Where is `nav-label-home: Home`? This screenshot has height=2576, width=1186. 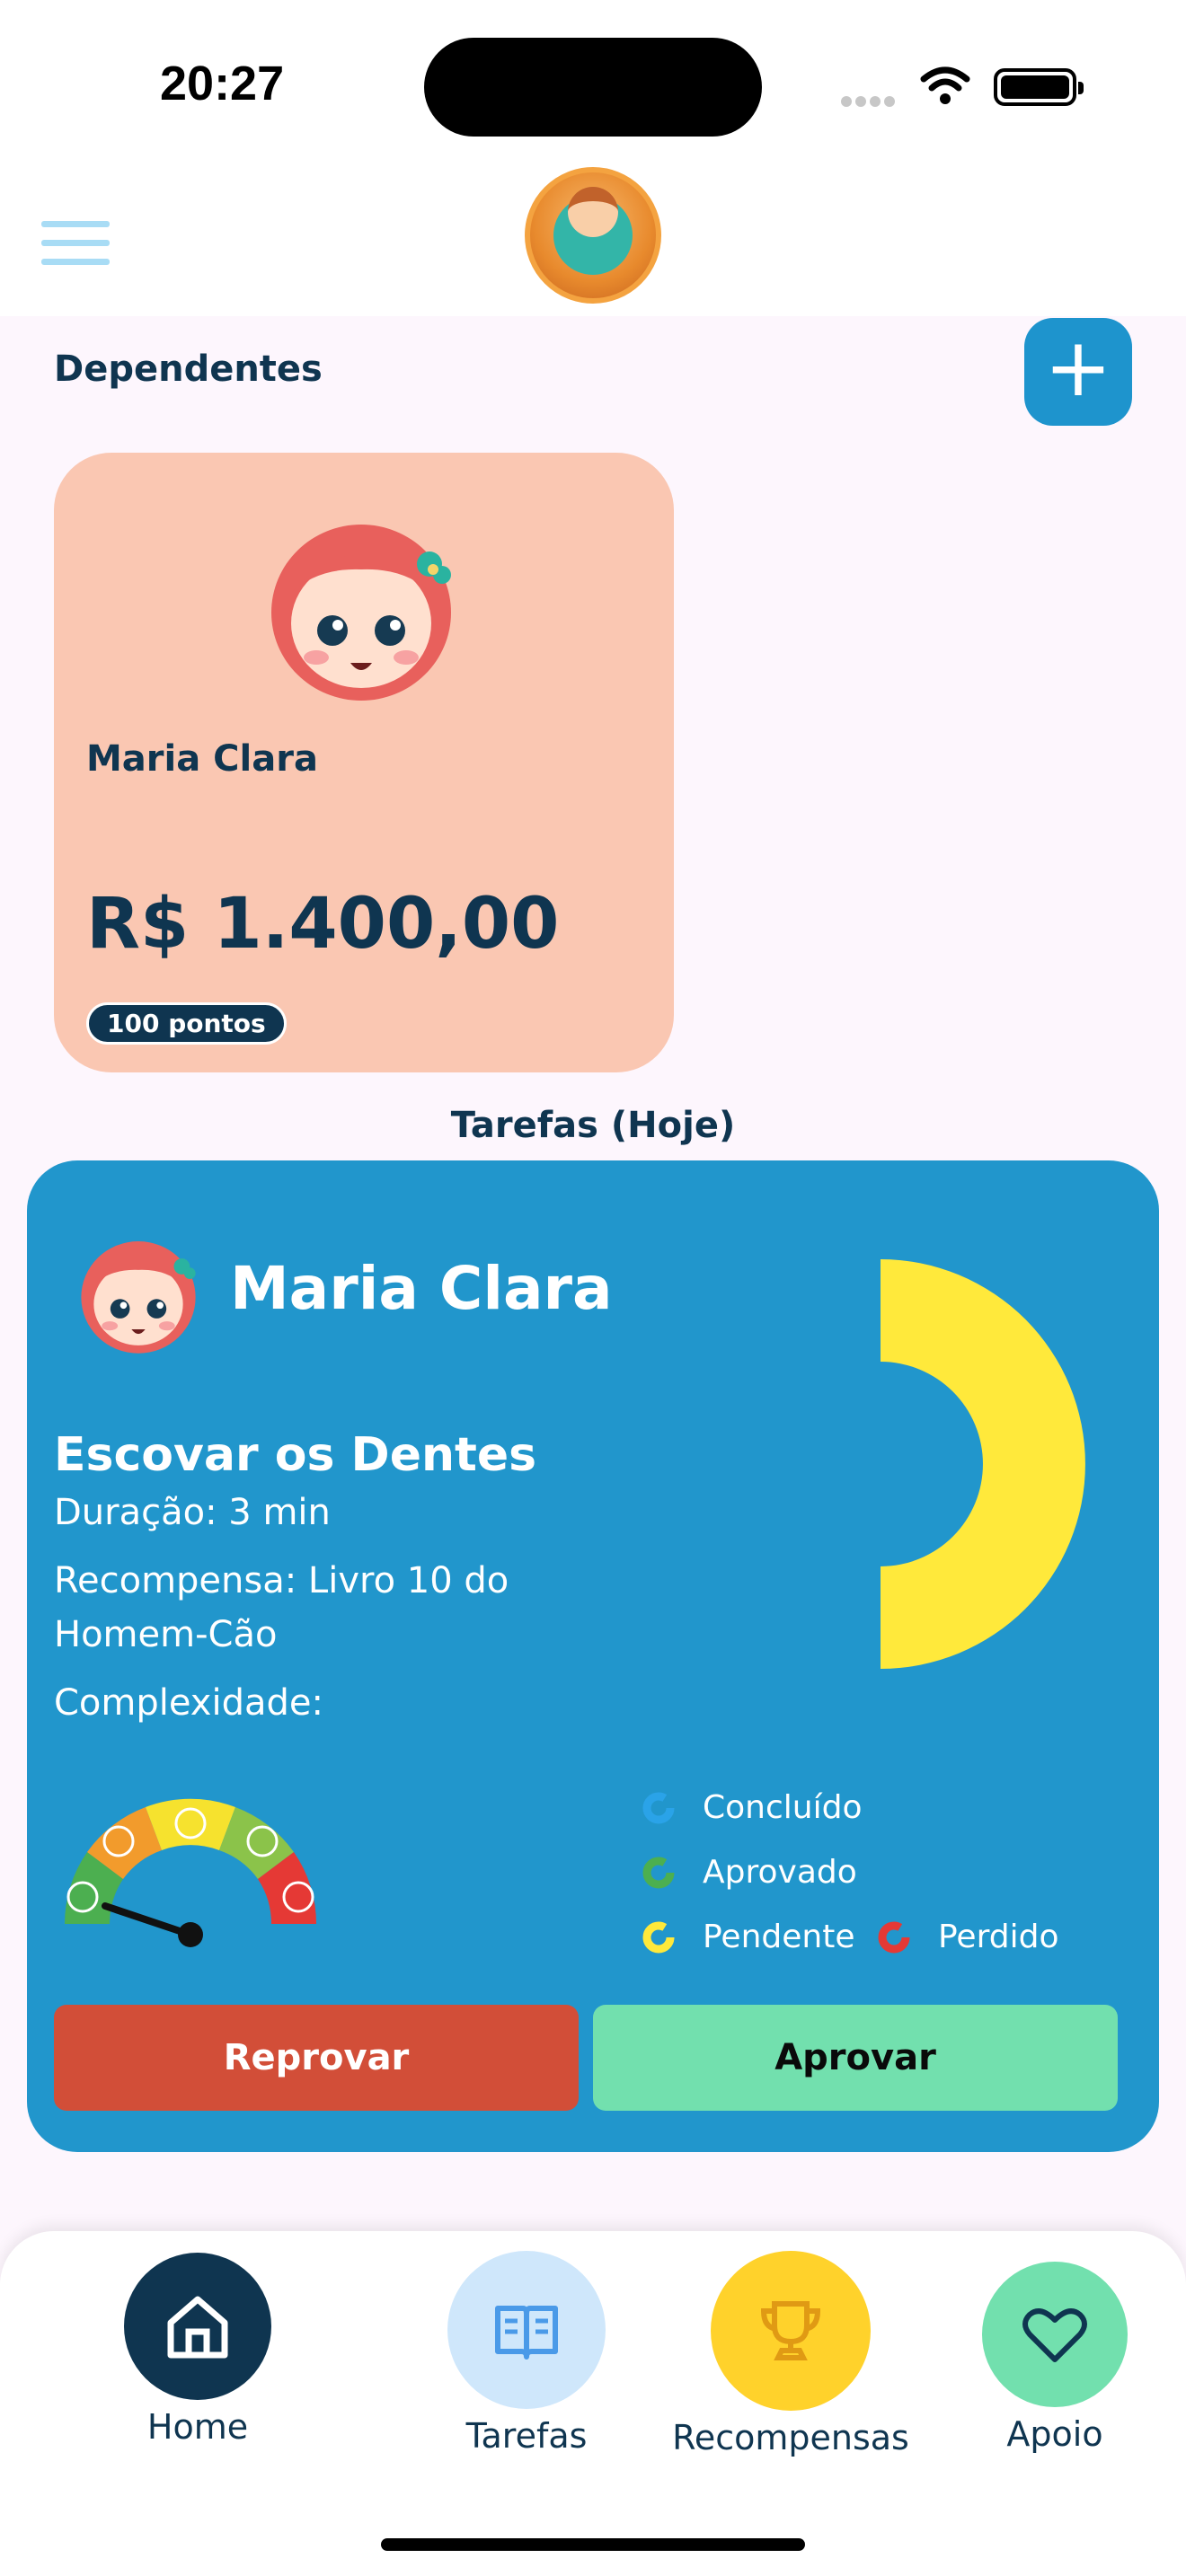
nav-label-home: Home is located at coordinates (197, 2427).